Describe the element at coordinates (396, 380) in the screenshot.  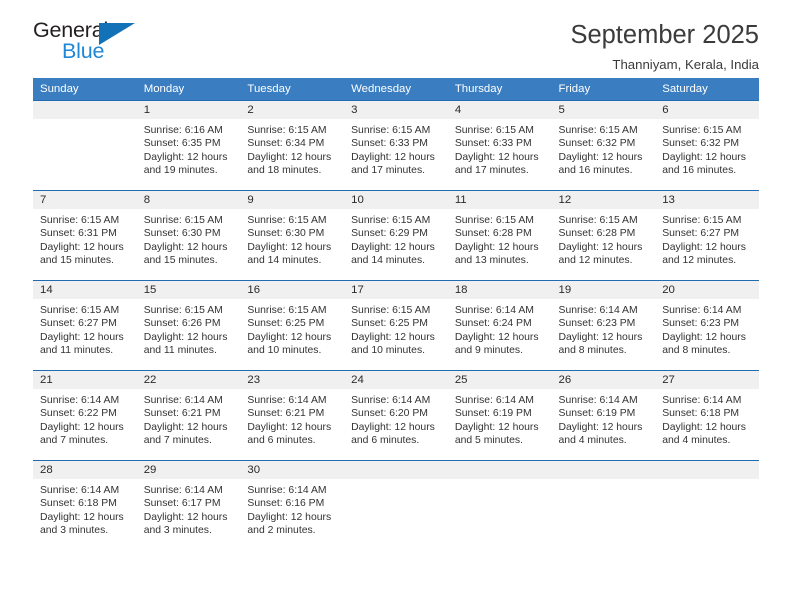
I see `day-number: 24` at that location.